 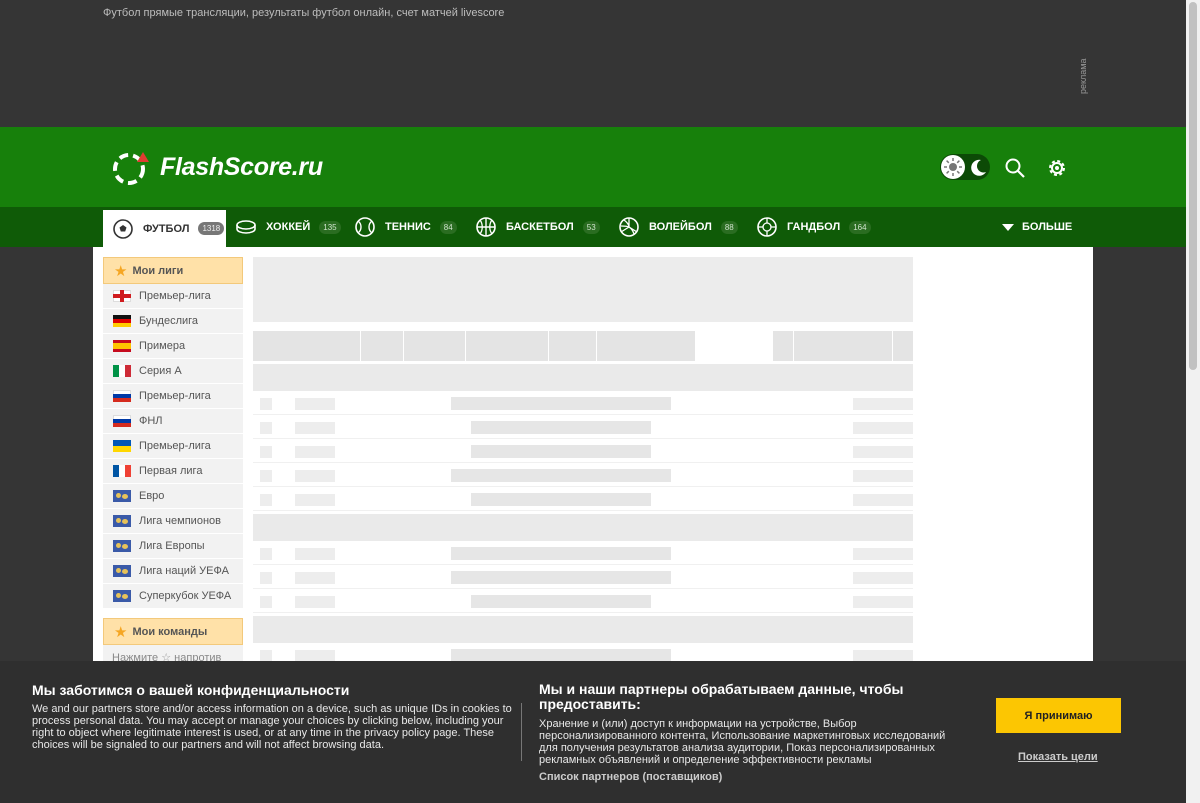 I want to click on site-logo: FlashScore.ru, so click(x=217, y=167).